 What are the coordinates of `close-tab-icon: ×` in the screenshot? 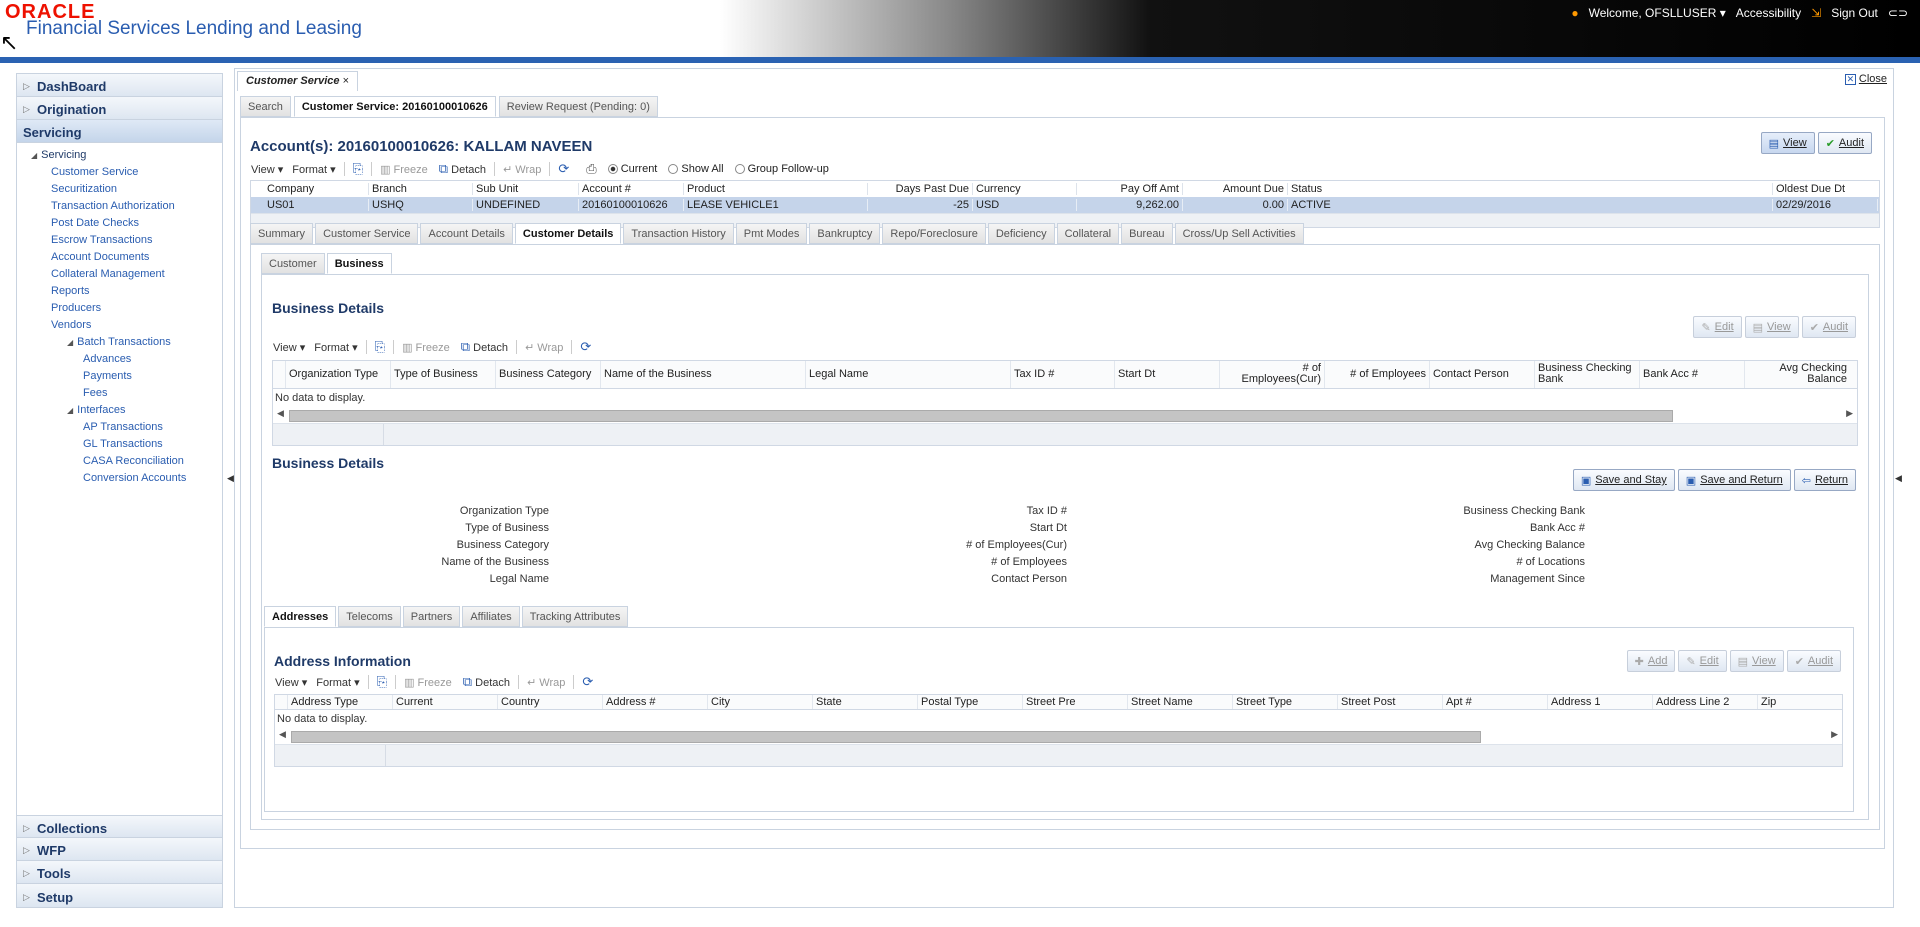 It's located at (346, 81).